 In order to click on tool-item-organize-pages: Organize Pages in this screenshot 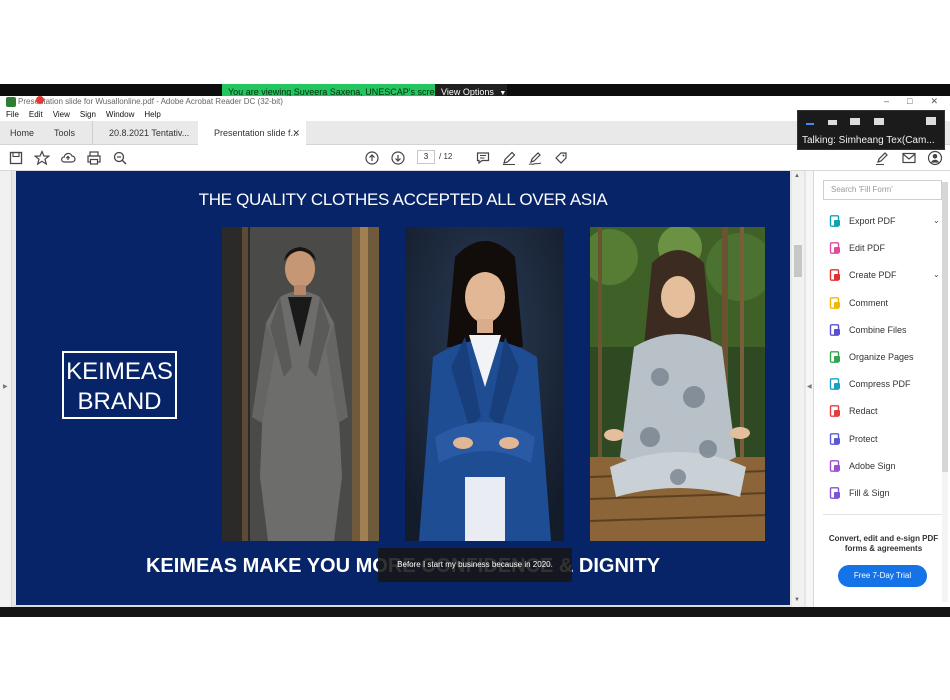, I will do `click(888, 357)`.